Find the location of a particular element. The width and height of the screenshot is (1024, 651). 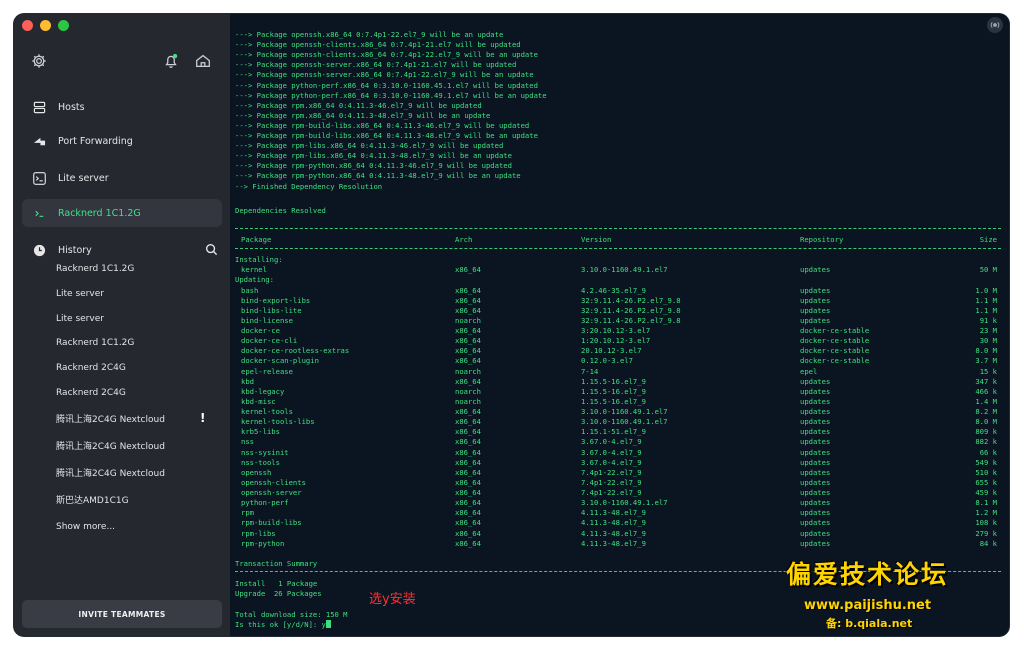

terminal-line: --> Finished Dependency Resolution is located at coordinates (309, 186).